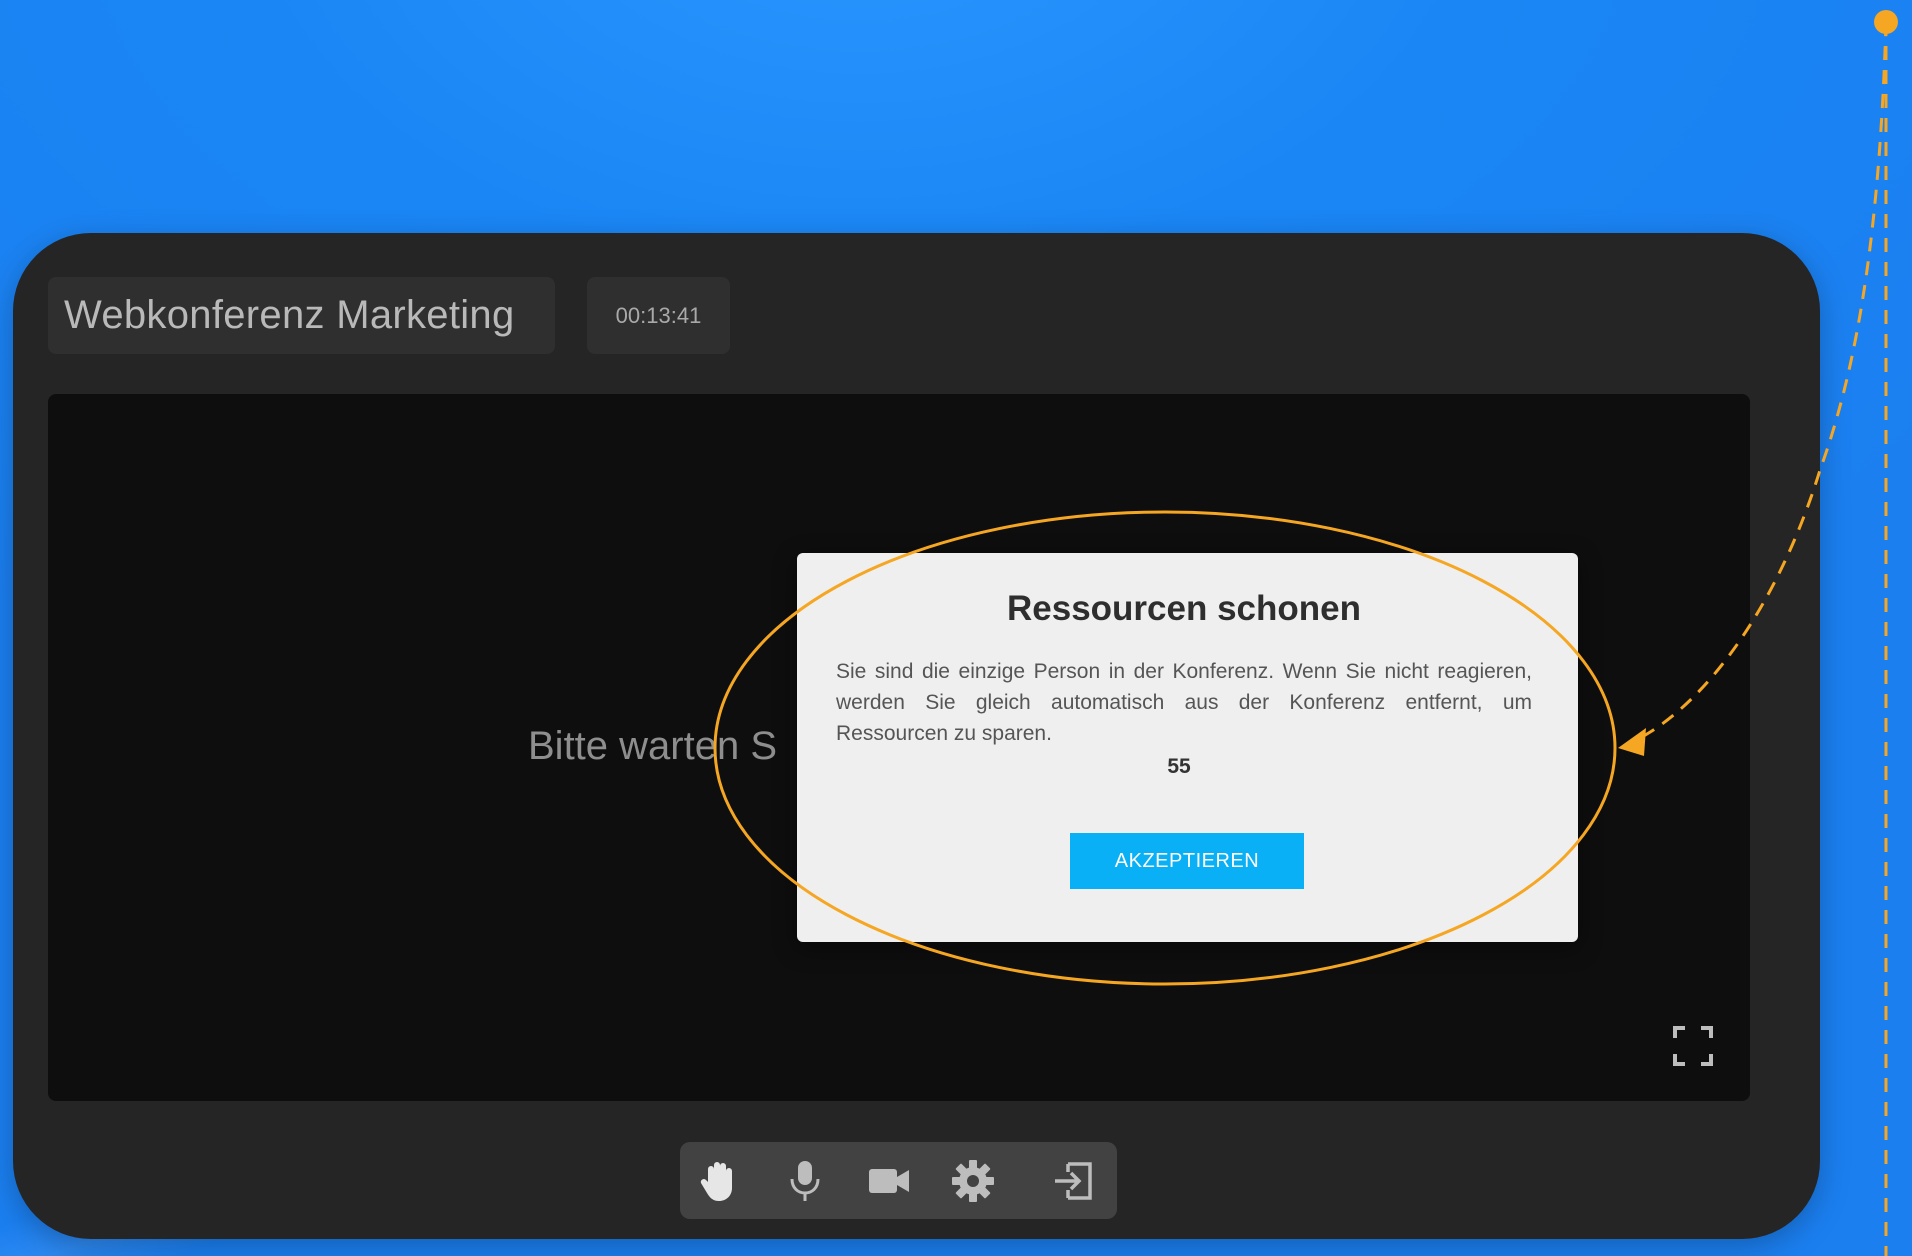 The height and width of the screenshot is (1256, 1912). Describe the element at coordinates (973, 1180) in the screenshot. I see `gear-icon` at that location.